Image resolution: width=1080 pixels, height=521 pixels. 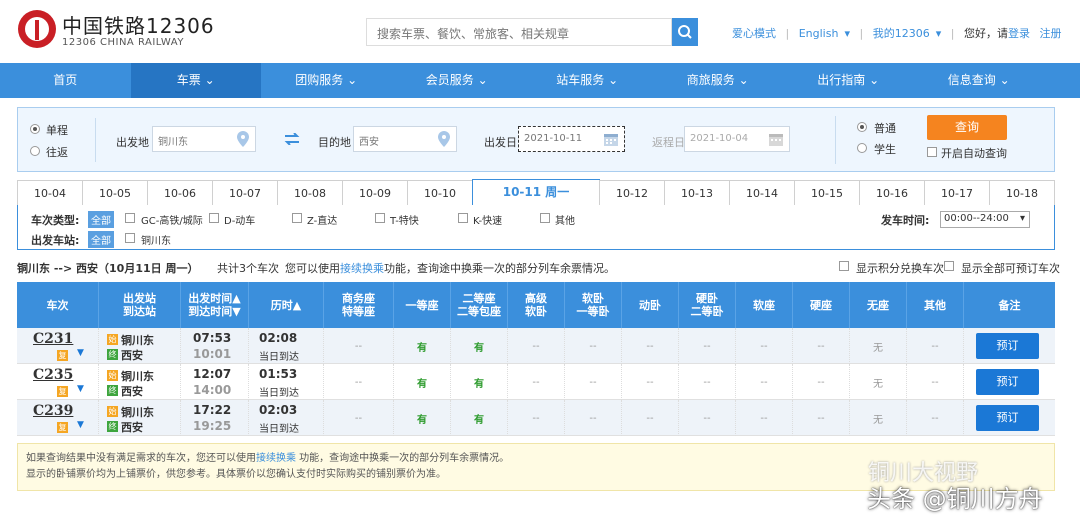 What do you see at coordinates (862, 148) in the screenshot?
I see `passenger-student-radio` at bounding box center [862, 148].